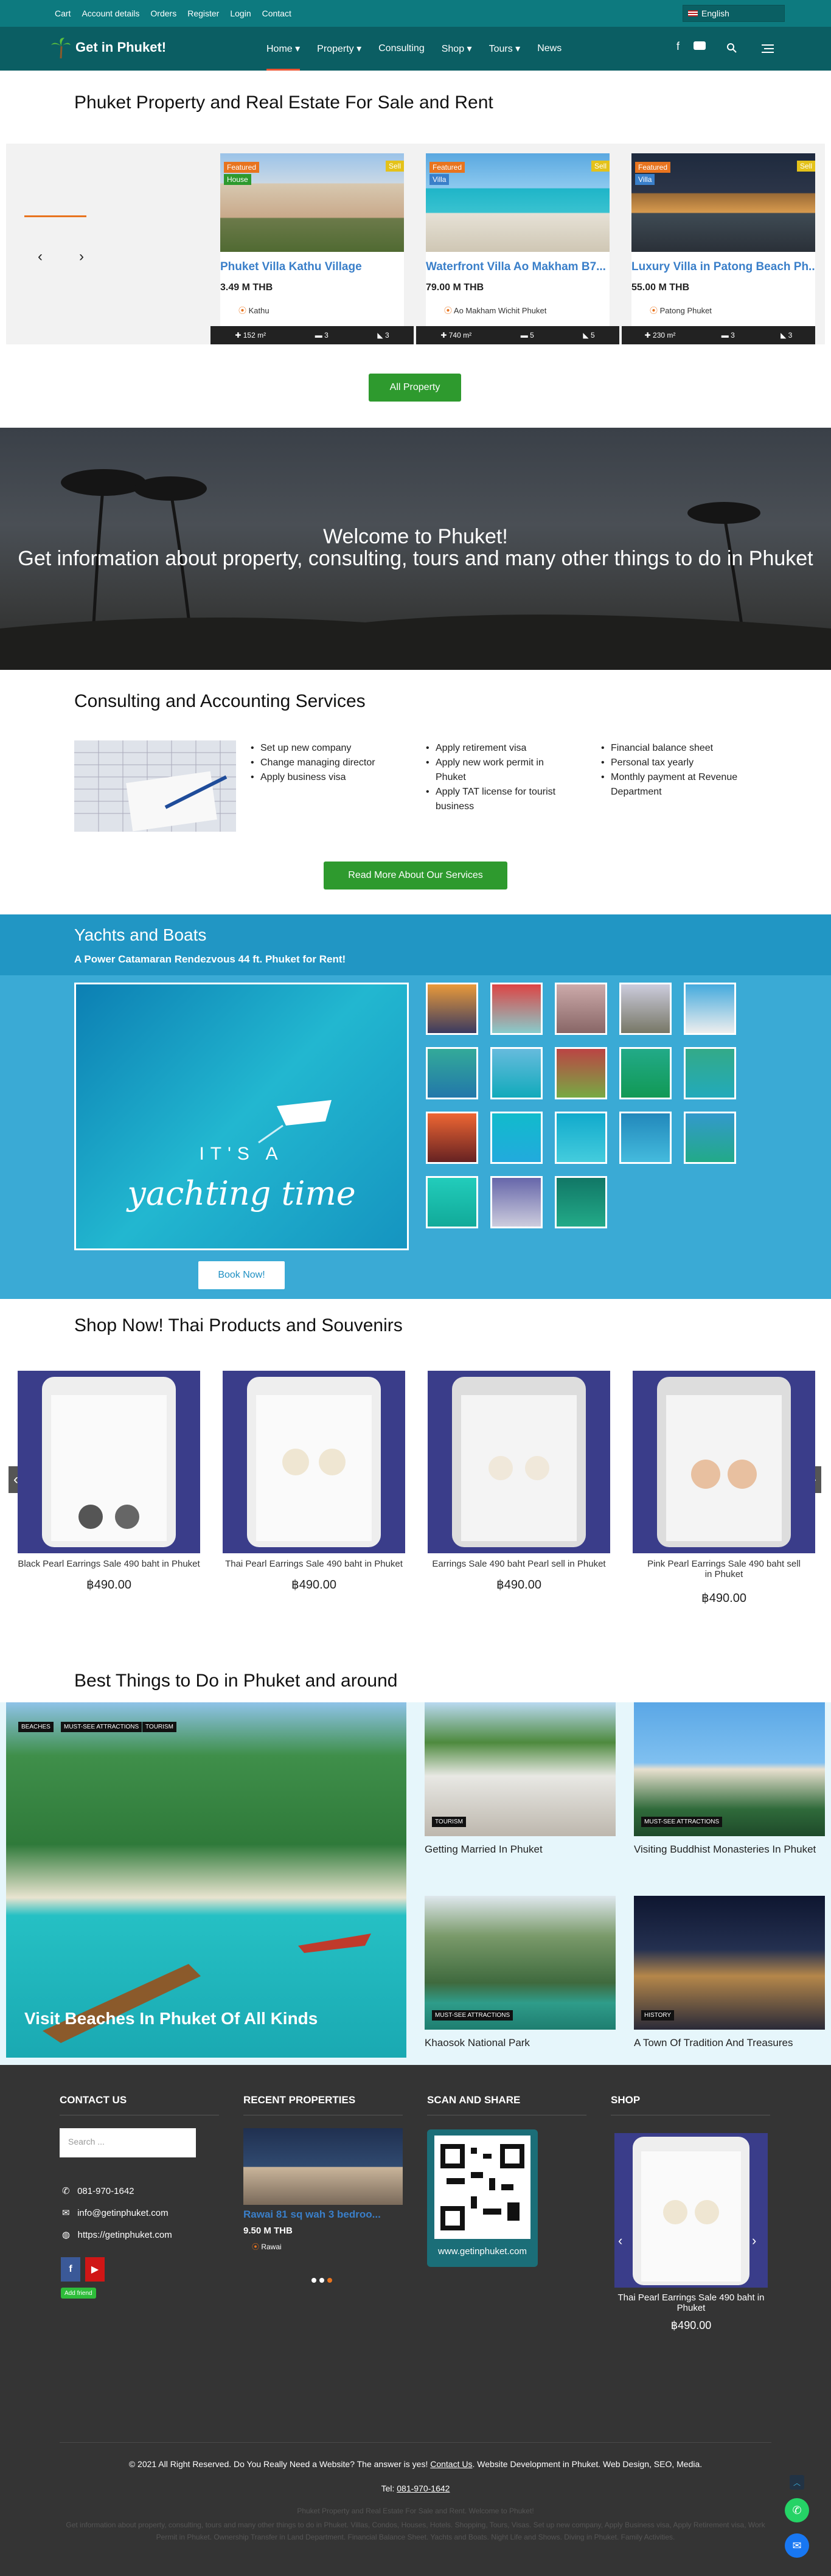  Describe the element at coordinates (330, 748) in the screenshot. I see `service-item: Set up new company` at that location.